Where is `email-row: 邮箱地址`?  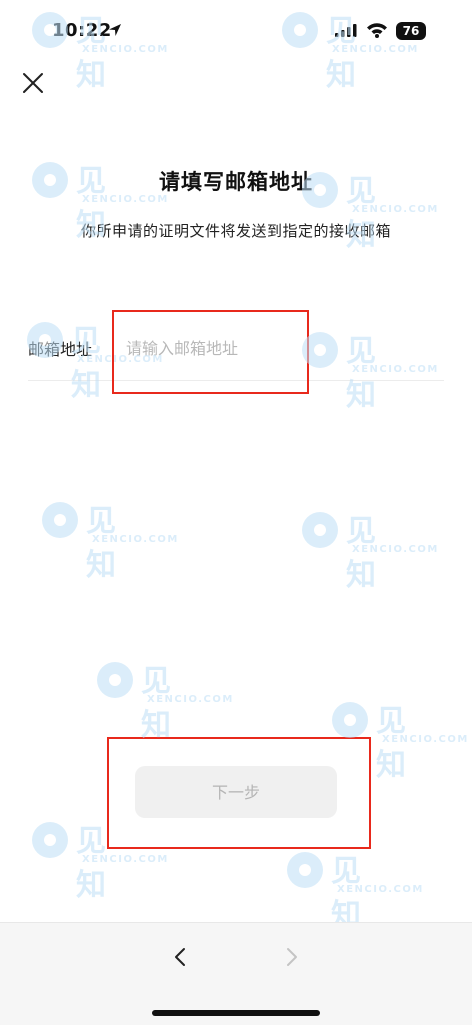
email-row: 邮箱地址 is located at coordinates (236, 355).